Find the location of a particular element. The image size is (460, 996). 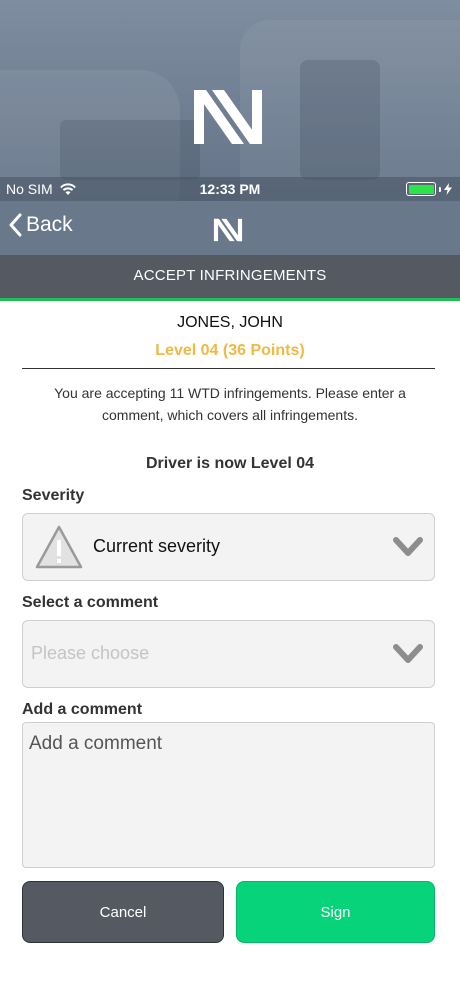

chevron-left-icon is located at coordinates (15, 225).